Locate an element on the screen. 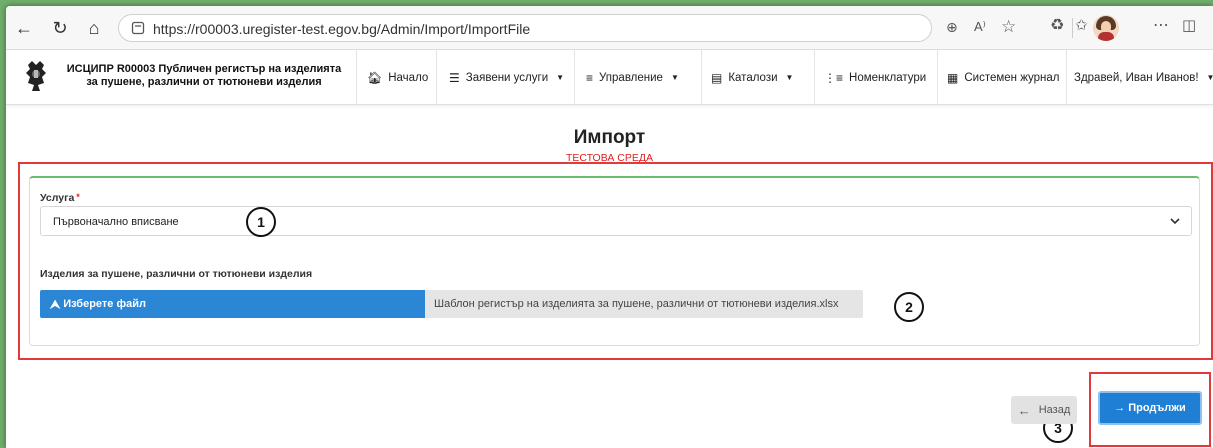 Image resolution: width=1213 pixels, height=448 pixels. service-field-label: Услуга * is located at coordinates (60, 198).